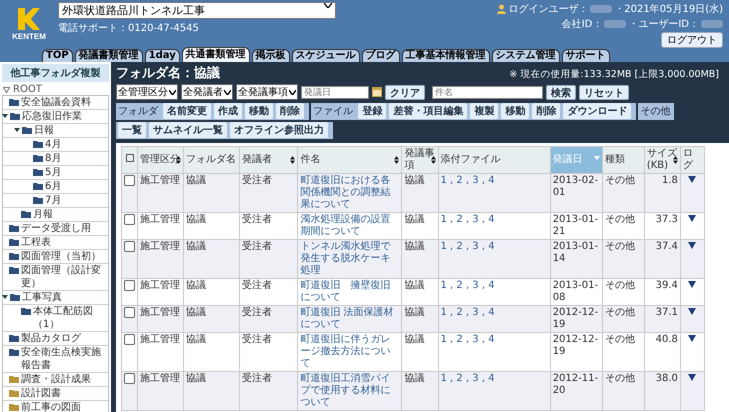 The width and height of the screenshot is (729, 412). What do you see at coordinates (487, 92) in the screenshot?
I see `subject-input: 件名` at bounding box center [487, 92].